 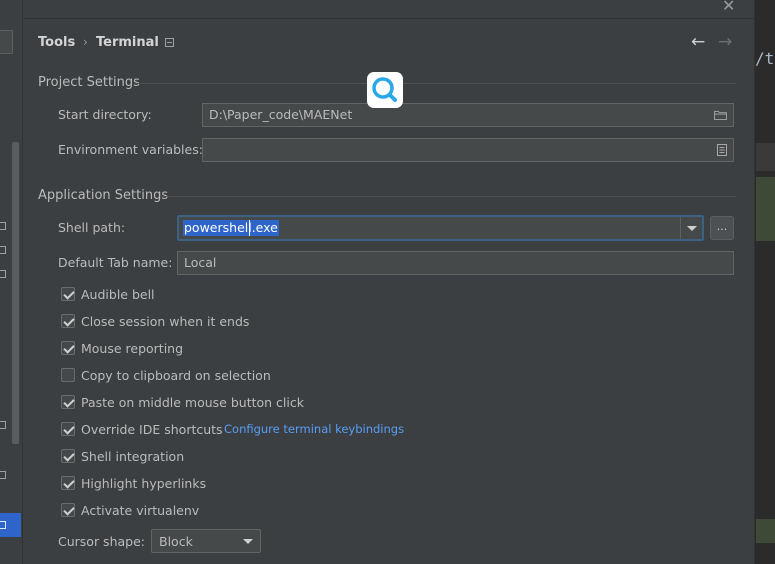 What do you see at coordinates (68, 348) in the screenshot?
I see `mouse-reporting-checkbox` at bounding box center [68, 348].